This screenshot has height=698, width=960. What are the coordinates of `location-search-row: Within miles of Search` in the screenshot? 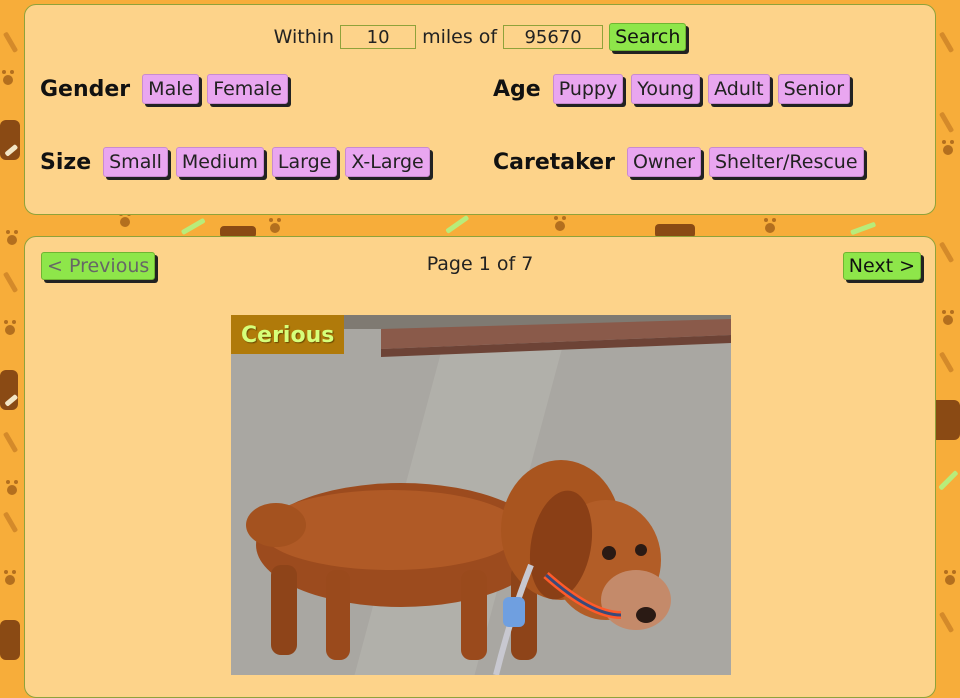 It's located at (480, 37).